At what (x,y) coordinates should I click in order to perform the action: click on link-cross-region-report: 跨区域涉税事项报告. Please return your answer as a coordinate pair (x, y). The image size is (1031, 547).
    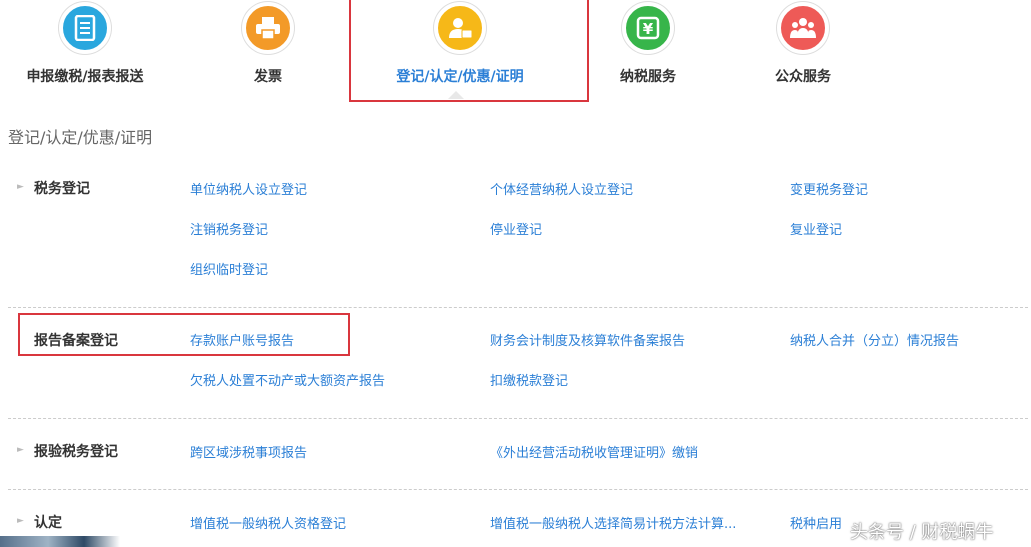
    Looking at the image, I should click on (248, 451).